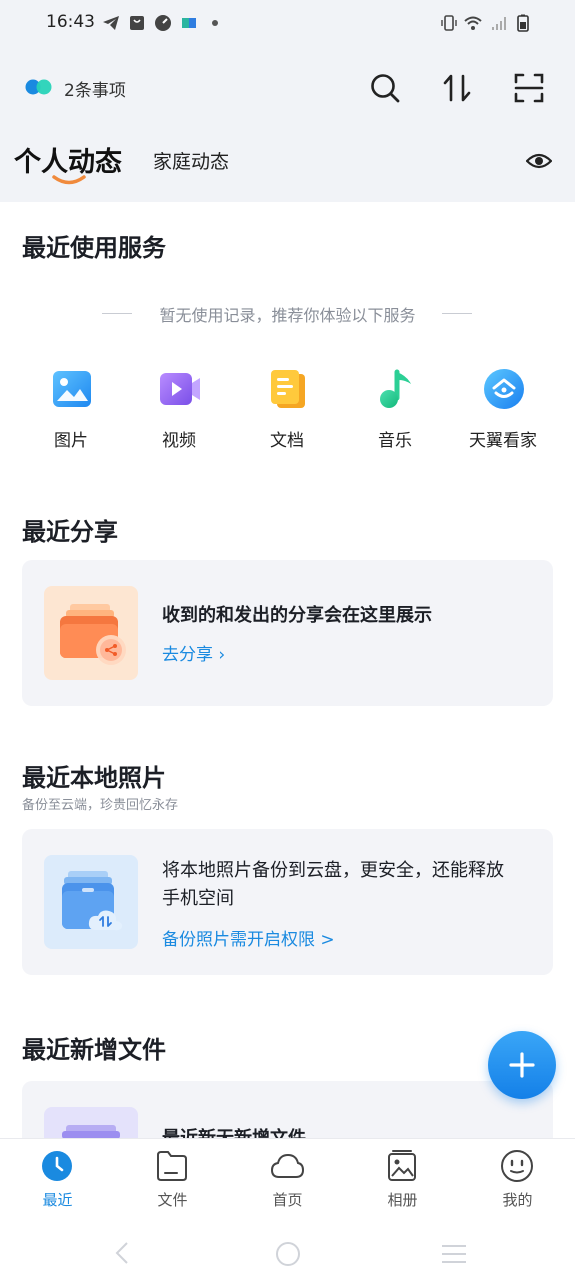 This screenshot has height=1280, width=575. Describe the element at coordinates (94, 1050) in the screenshot. I see `recent-files-title: 最近新增文件` at that location.